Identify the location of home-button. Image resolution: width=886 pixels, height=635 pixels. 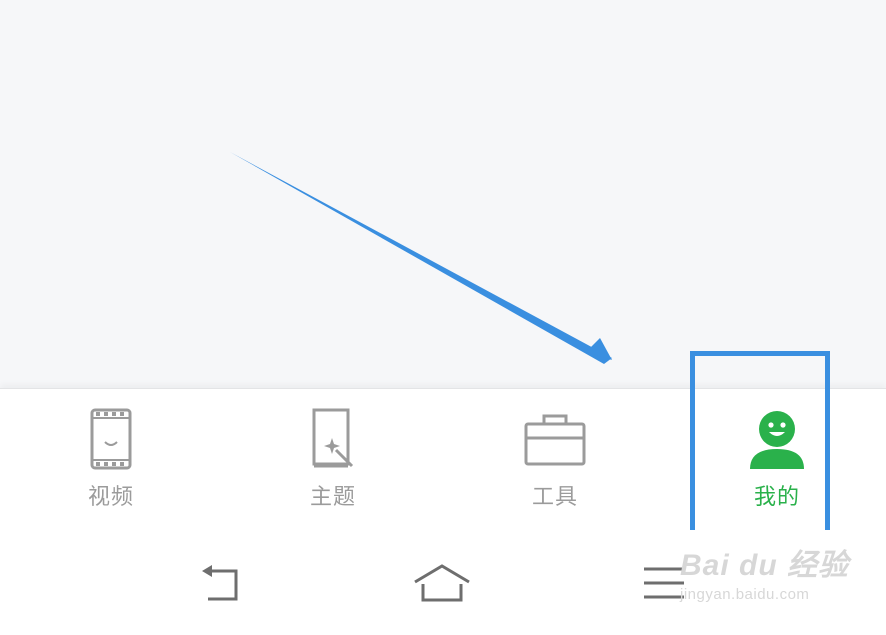
(442, 585).